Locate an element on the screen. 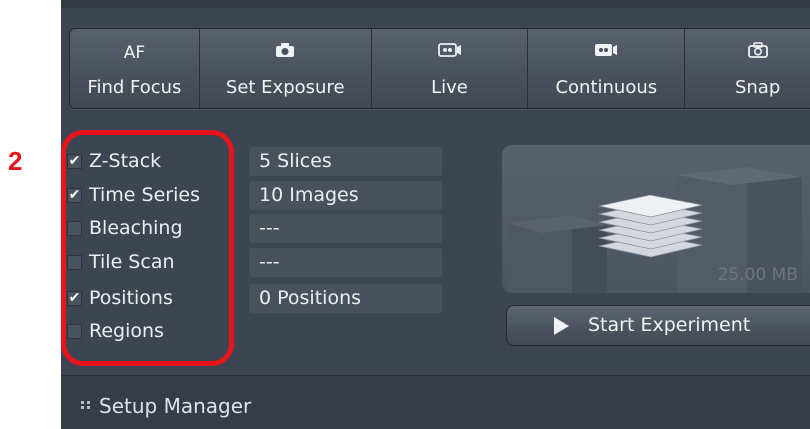  bleaching-value: --- is located at coordinates (345, 228).